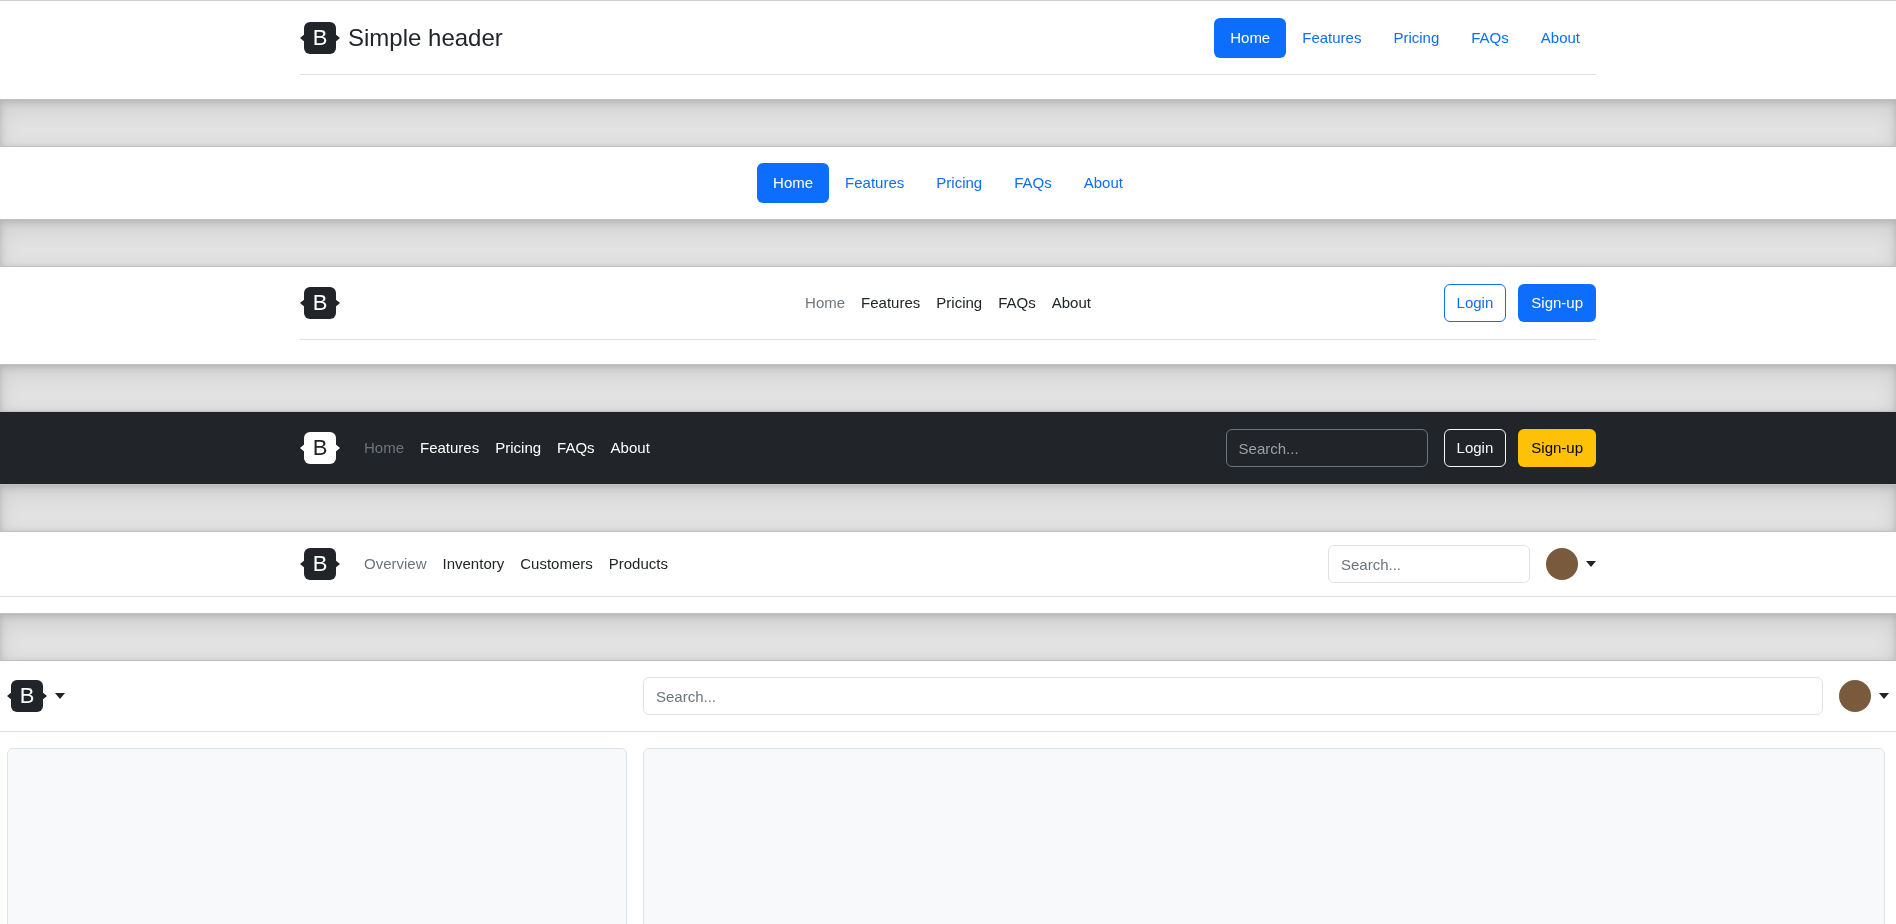 The image size is (1896, 924). I want to click on nav-link: Products, so click(638, 564).